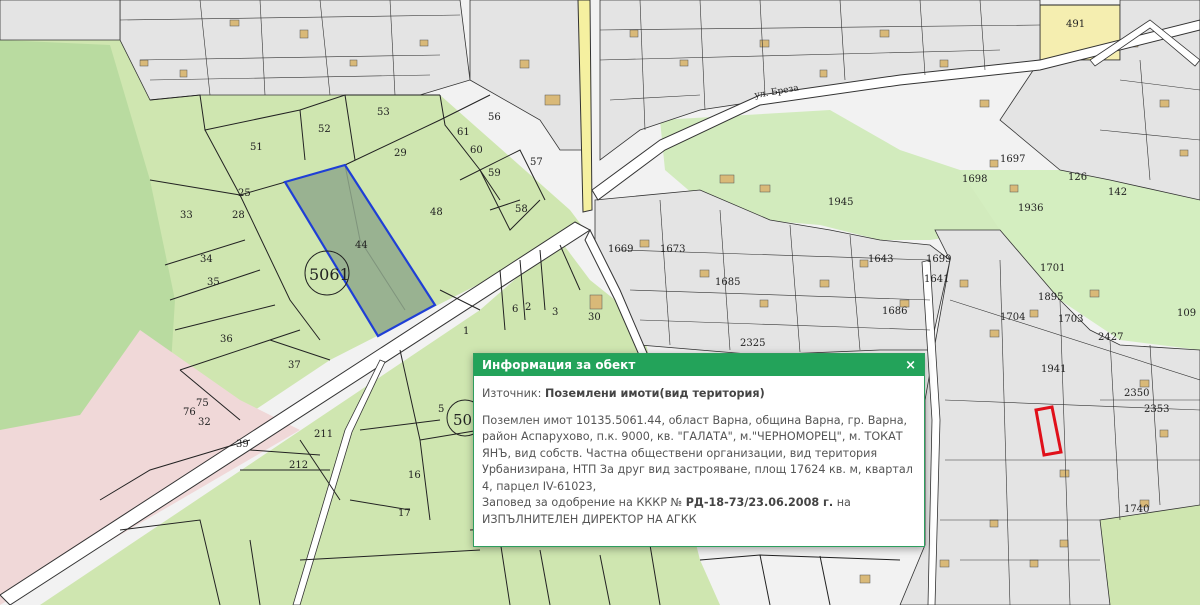 This screenshot has height=605, width=1200. Describe the element at coordinates (1012, 317) in the screenshot. I see `parcel-label: 1704` at that location.